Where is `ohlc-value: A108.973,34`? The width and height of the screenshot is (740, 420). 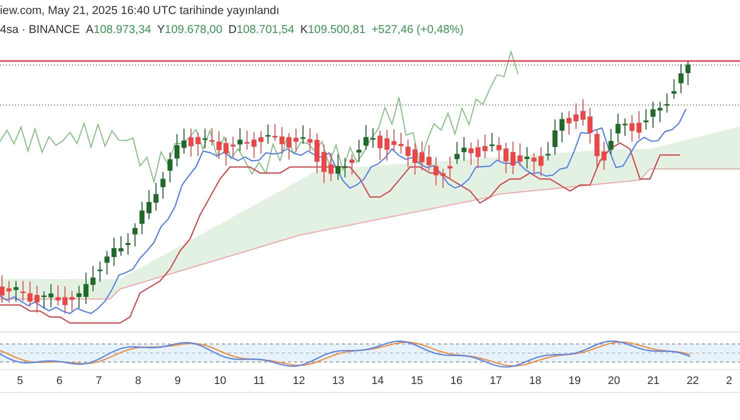
ohlc-value: A108.973,34 is located at coordinates (119, 30).